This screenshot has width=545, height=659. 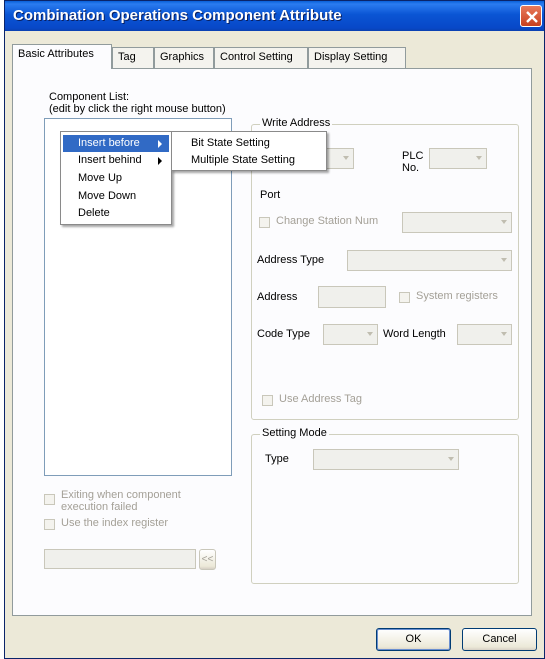 I want to click on change-station-checkbox, so click(x=264, y=222).